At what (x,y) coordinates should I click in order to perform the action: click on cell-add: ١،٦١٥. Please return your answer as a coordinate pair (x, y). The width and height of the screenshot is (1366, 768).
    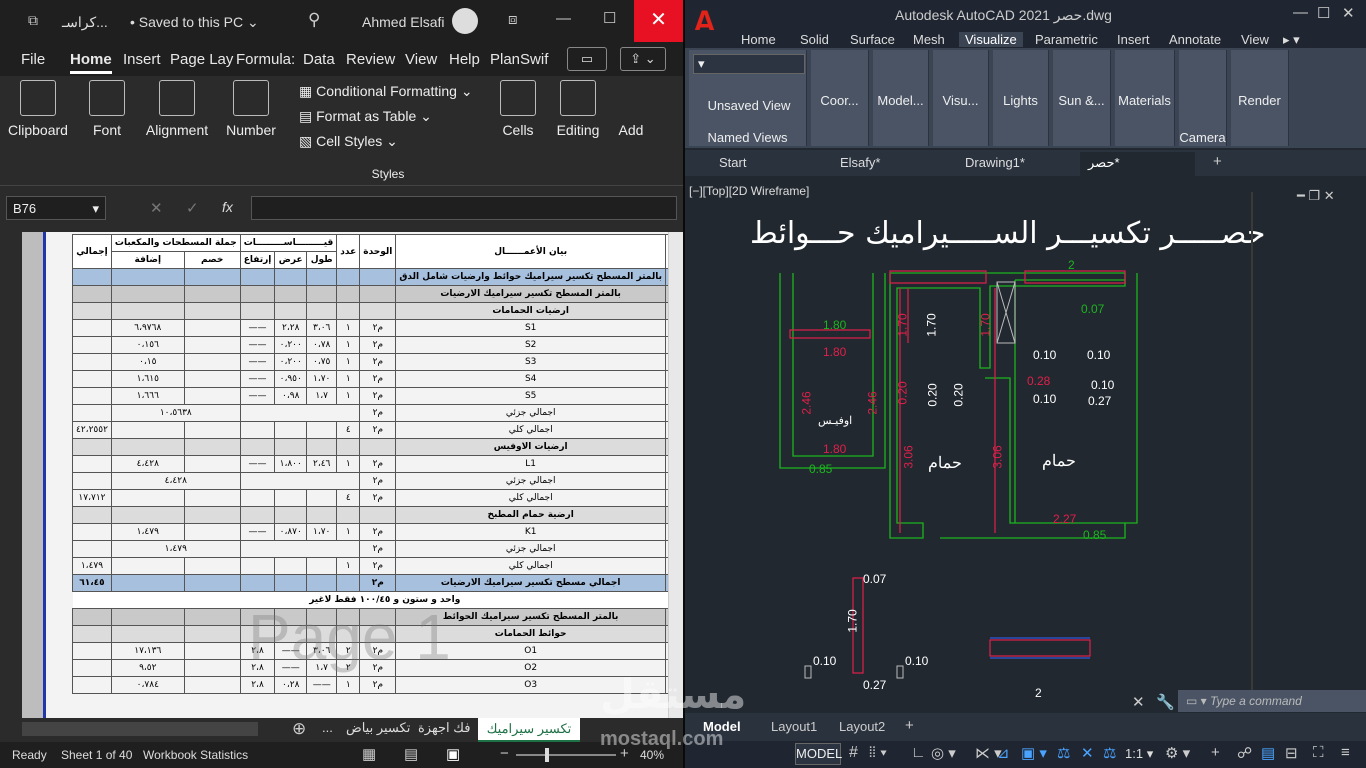
    Looking at the image, I should click on (147, 379).